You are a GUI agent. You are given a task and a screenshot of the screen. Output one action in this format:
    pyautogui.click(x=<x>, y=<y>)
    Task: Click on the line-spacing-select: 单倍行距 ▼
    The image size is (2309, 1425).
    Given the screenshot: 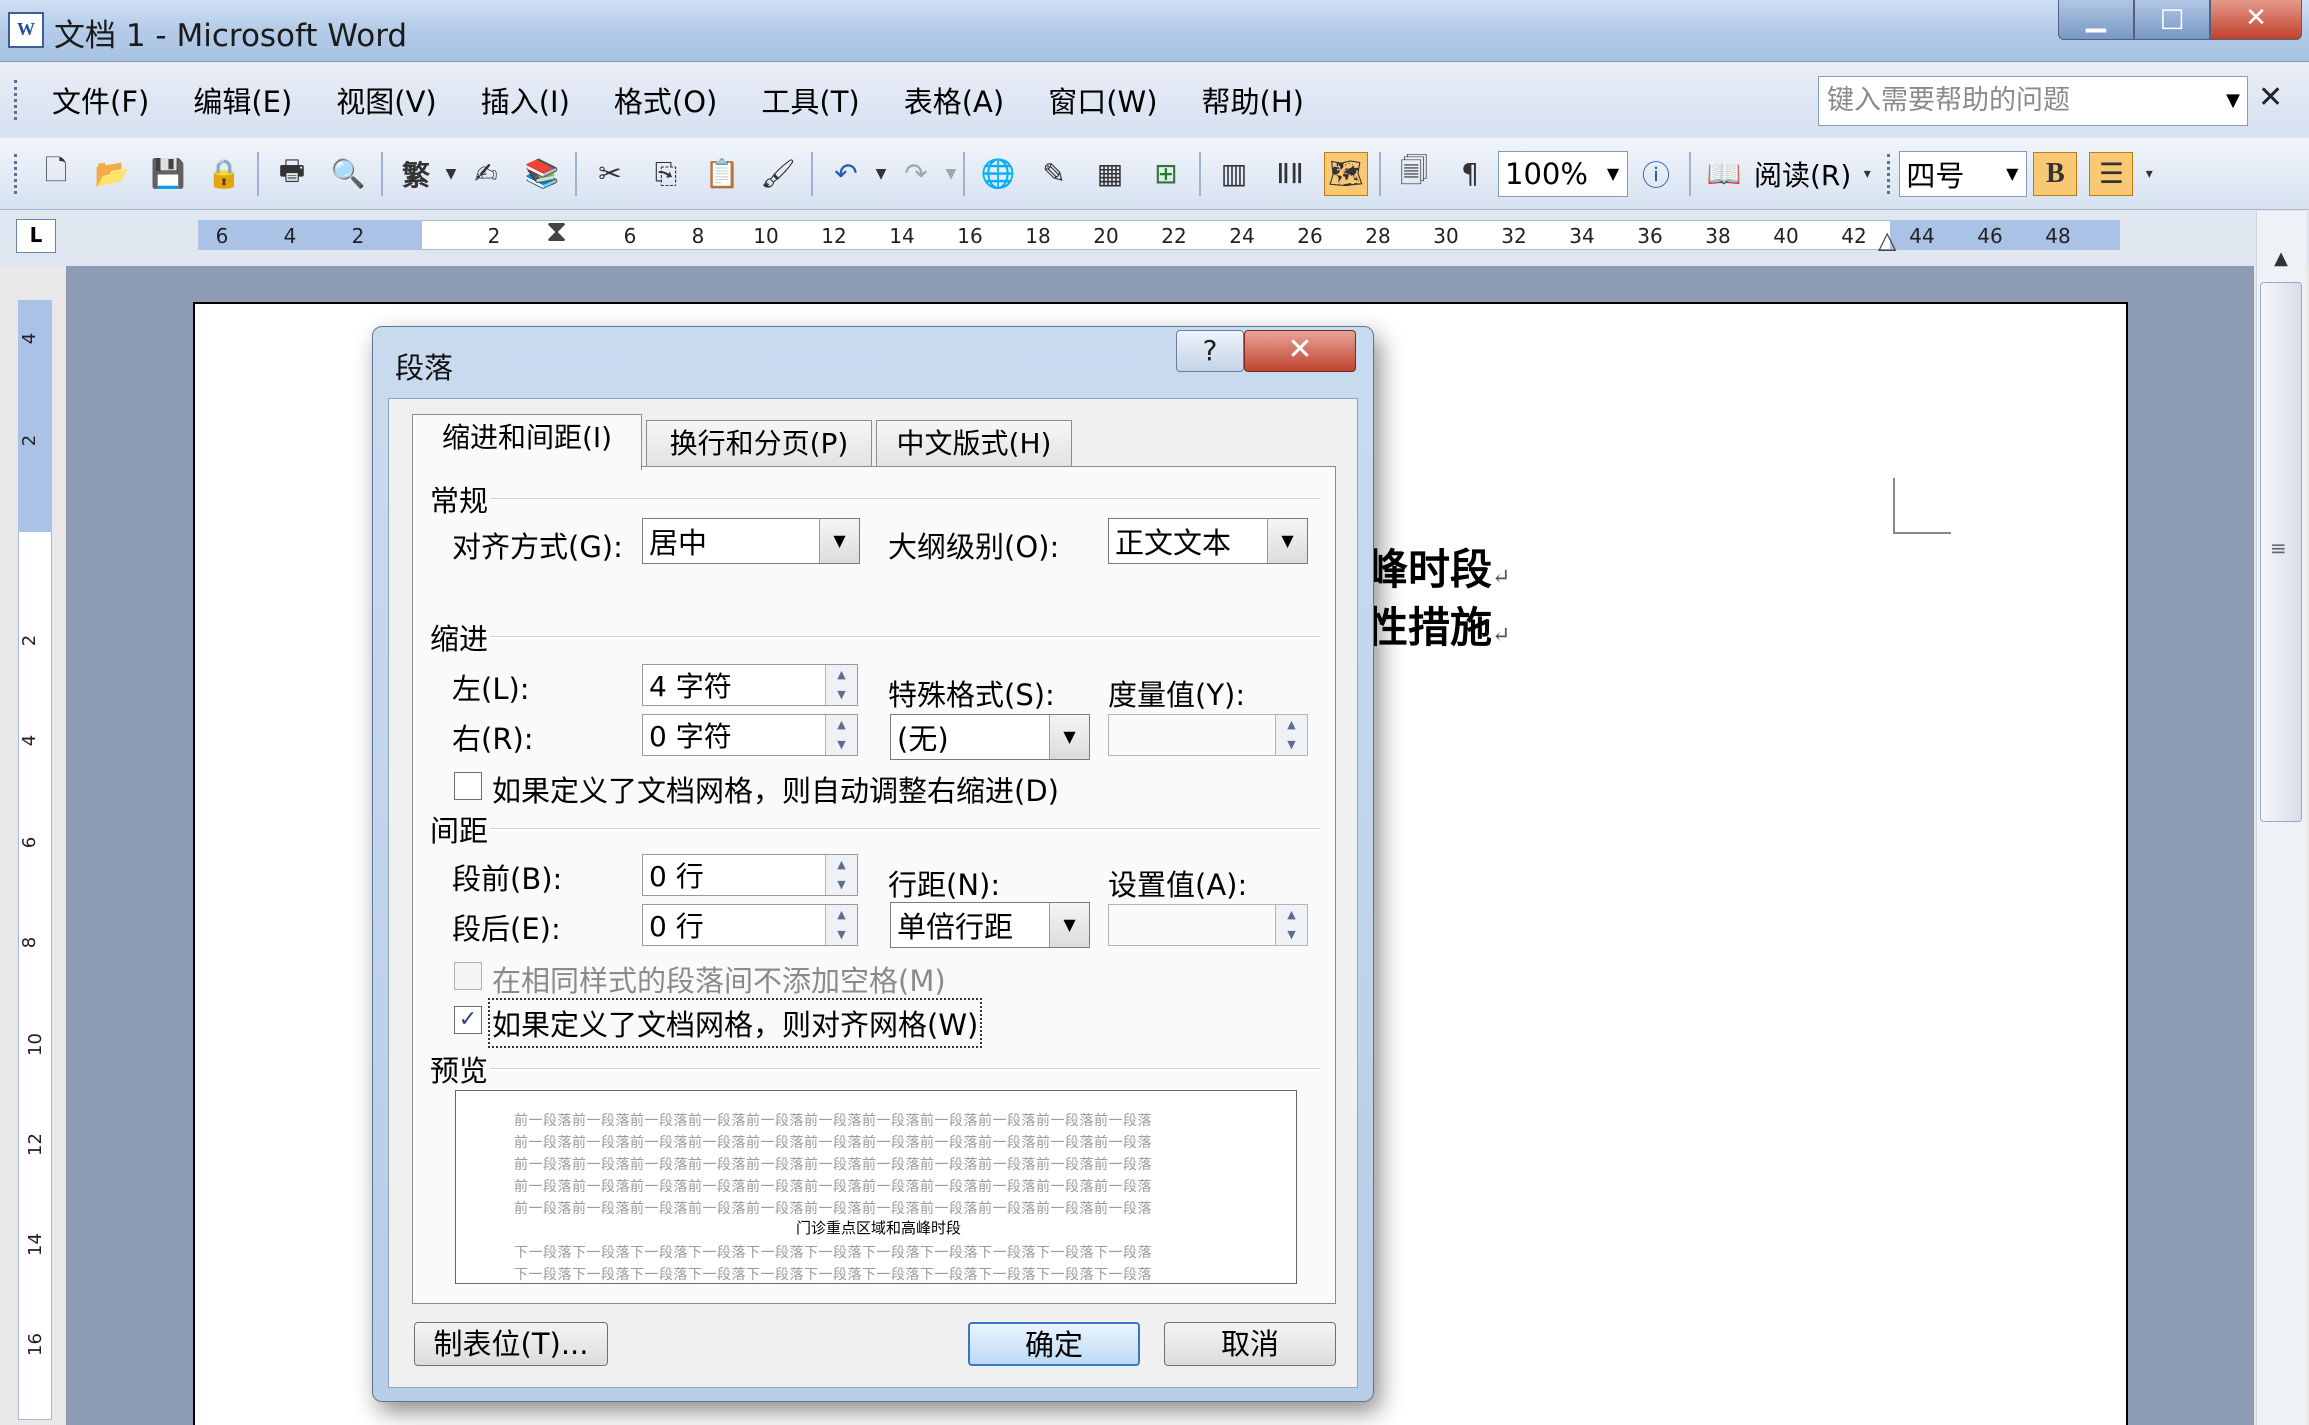 What is the action you would take?
    pyautogui.click(x=990, y=925)
    